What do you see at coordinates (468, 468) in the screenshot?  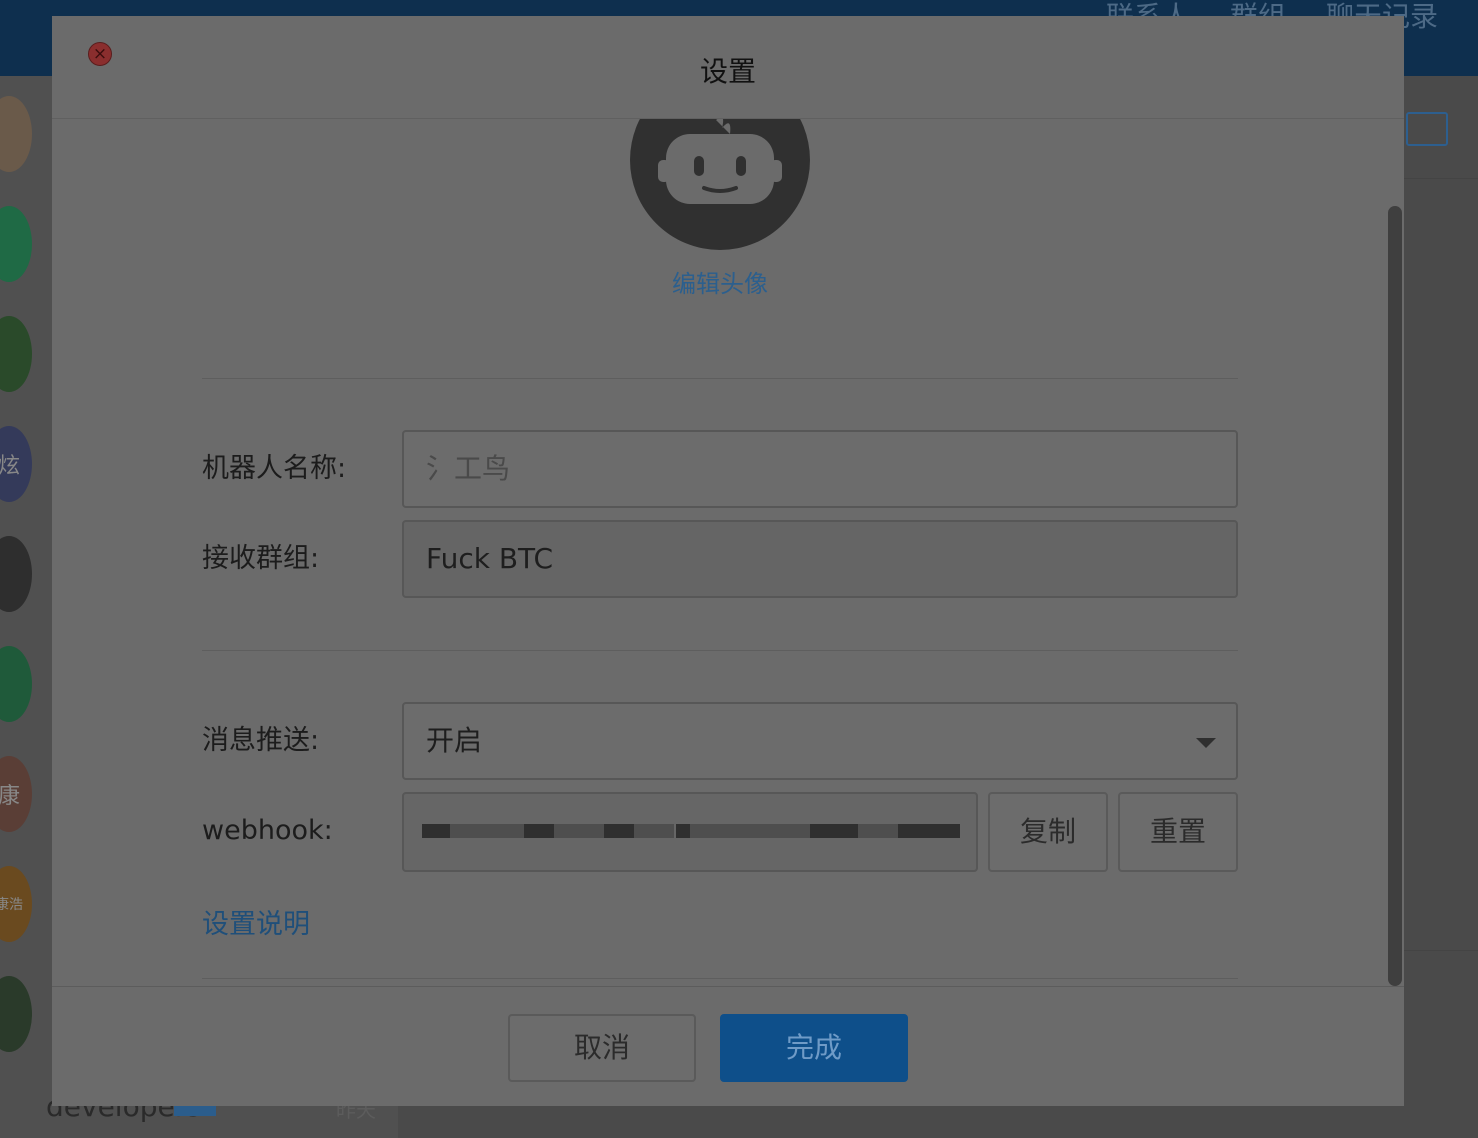 I see `robot-name-placeholder: 氵工鸟` at bounding box center [468, 468].